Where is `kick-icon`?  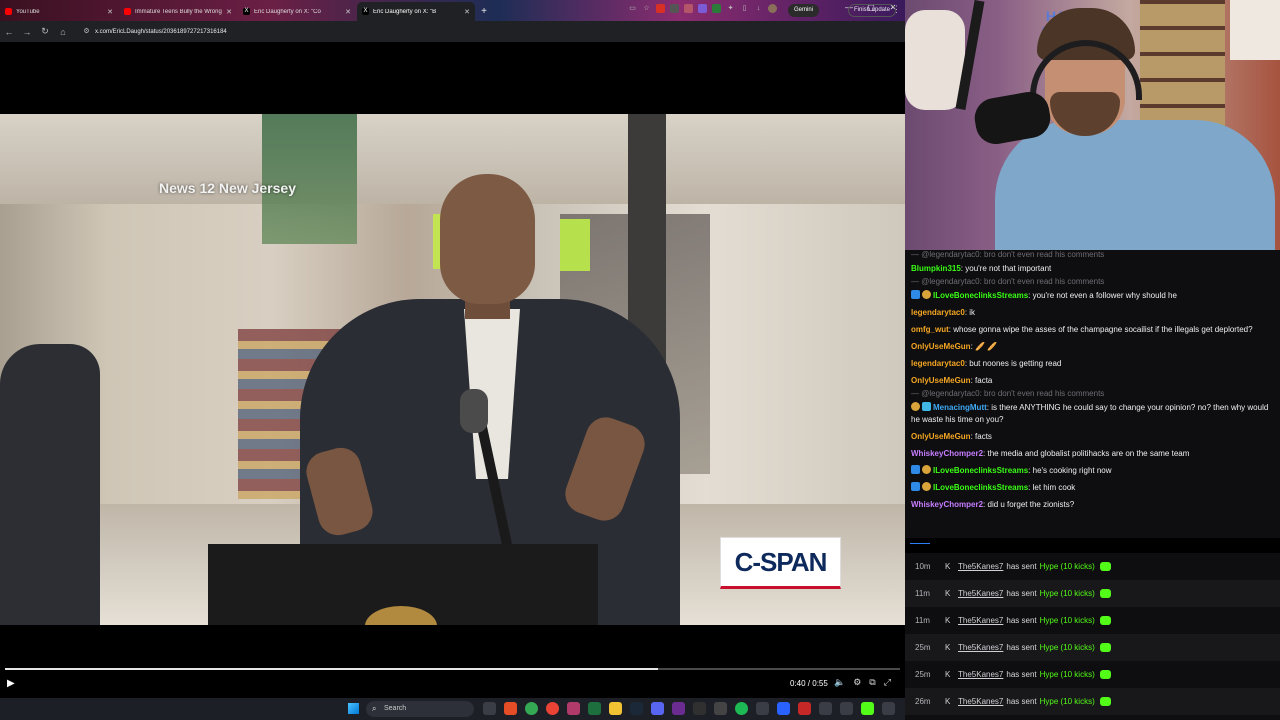 kick-icon is located at coordinates (867, 708).